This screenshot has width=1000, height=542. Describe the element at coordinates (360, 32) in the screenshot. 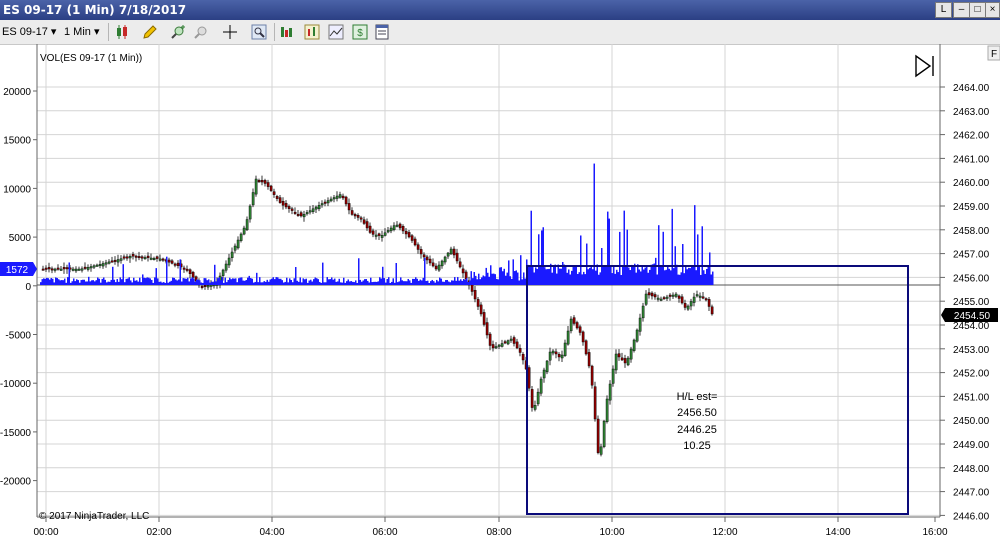

I see `dollar-icon: $` at that location.